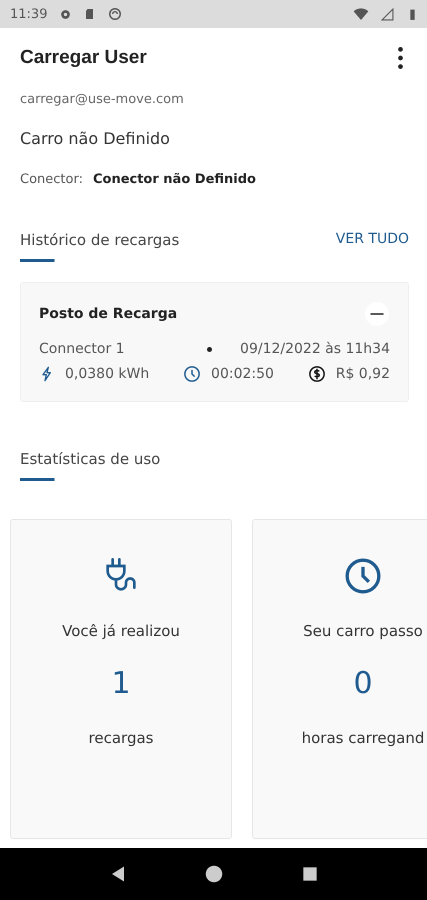 The image size is (427, 900). I want to click on connector-value: Conector não Definido, so click(174, 179).